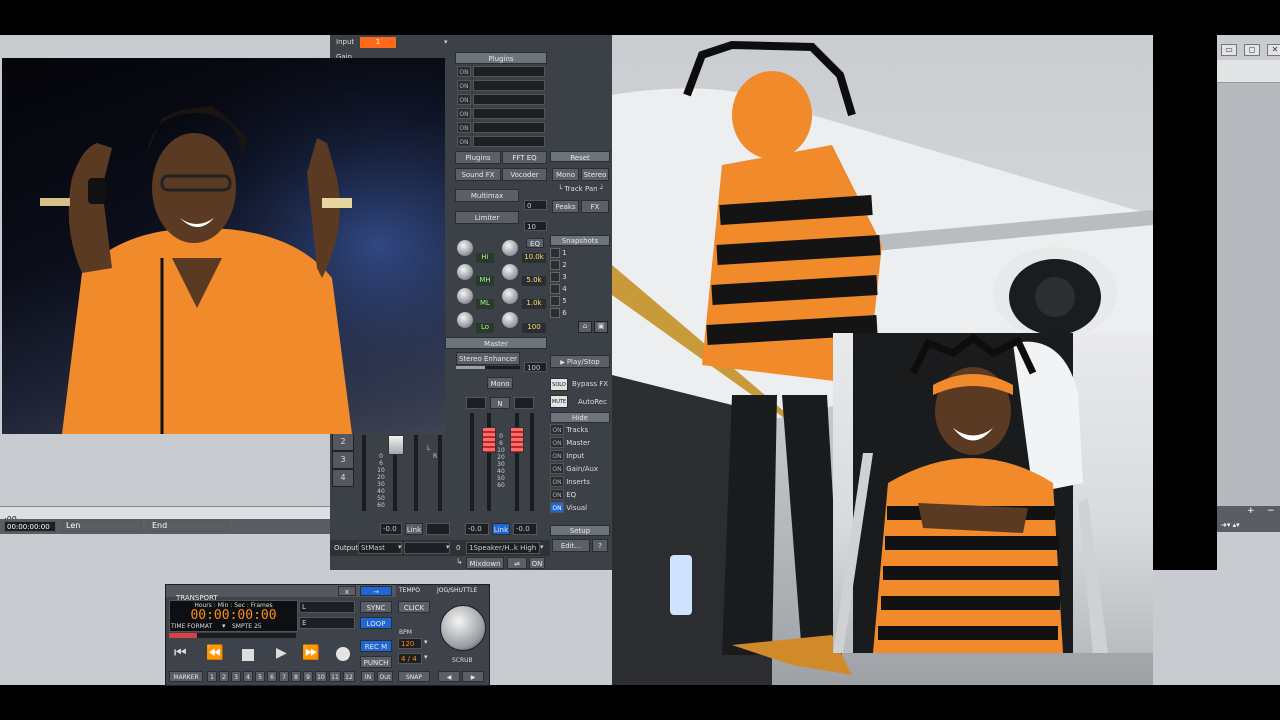 The width and height of the screenshot is (1280, 720). I want to click on loop-end-field: E, so click(327, 623).